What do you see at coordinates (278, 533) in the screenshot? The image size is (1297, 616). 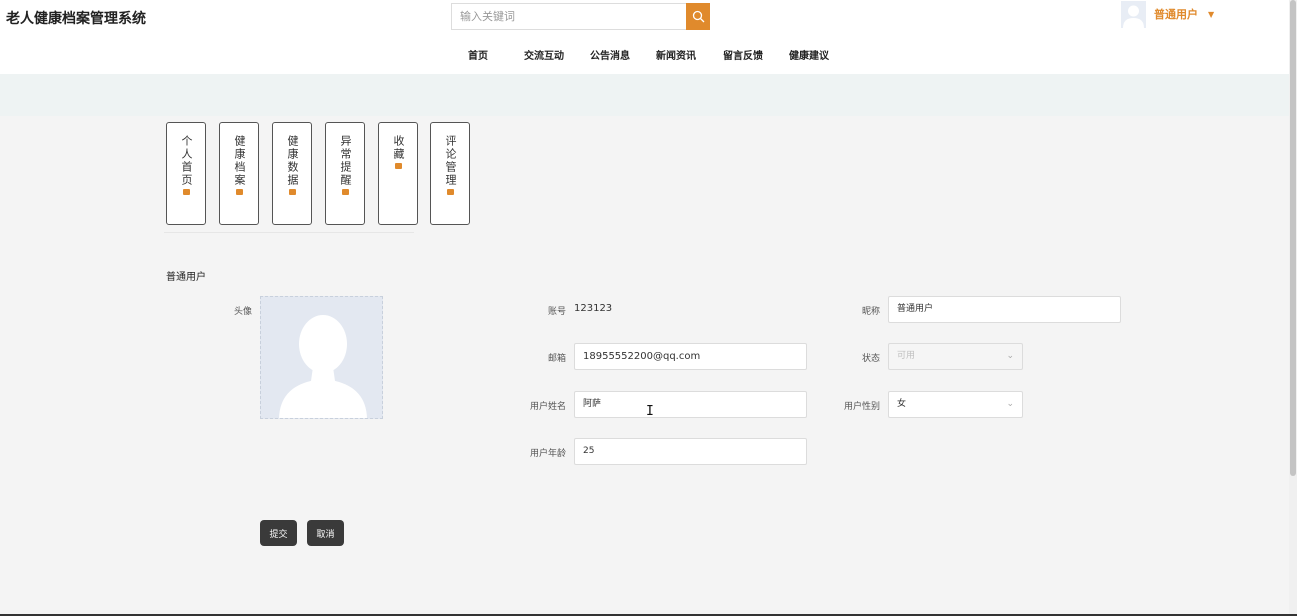 I see `submit-button: 提交` at bounding box center [278, 533].